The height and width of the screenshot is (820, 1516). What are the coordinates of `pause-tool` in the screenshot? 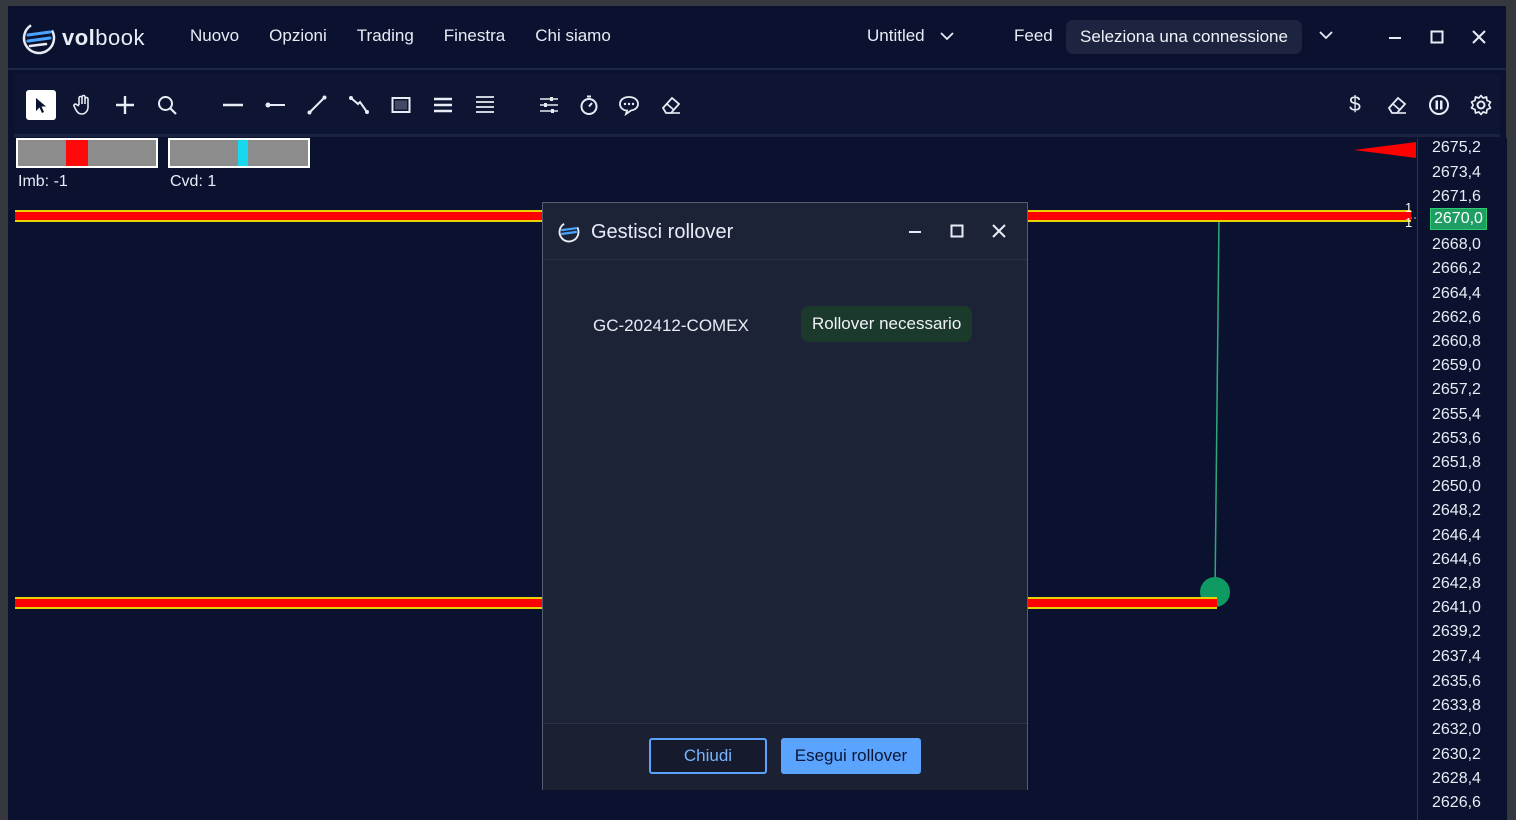 It's located at (1439, 105).